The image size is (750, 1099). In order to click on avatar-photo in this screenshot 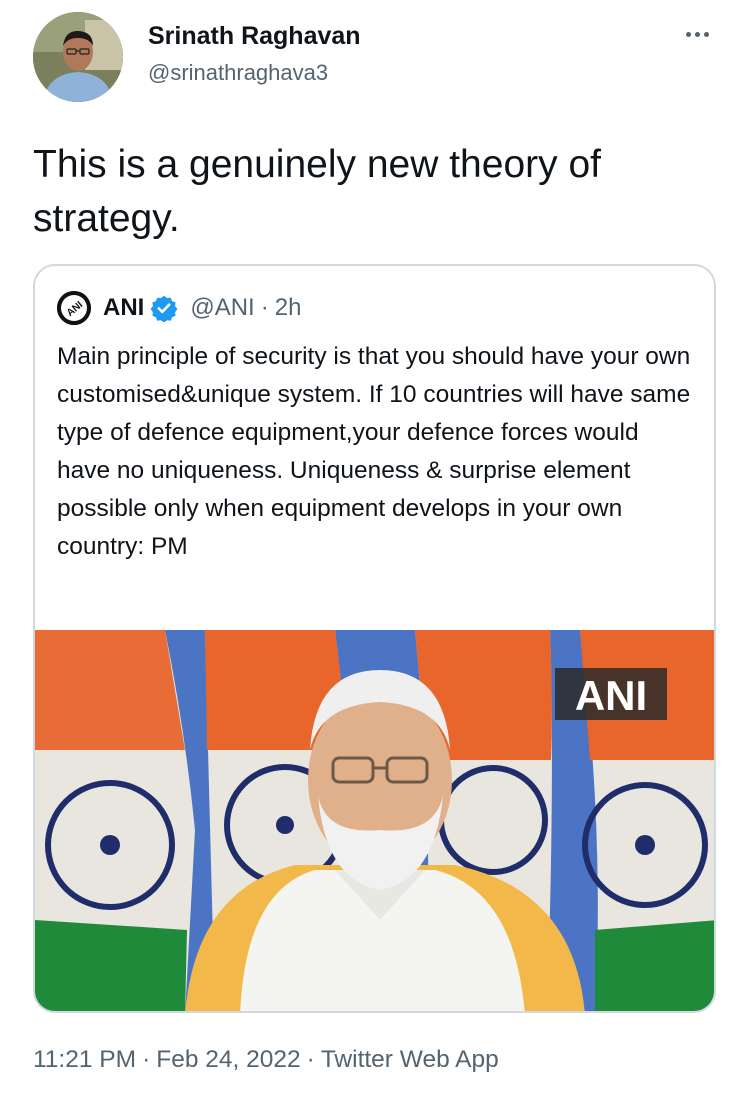, I will do `click(78, 57)`.